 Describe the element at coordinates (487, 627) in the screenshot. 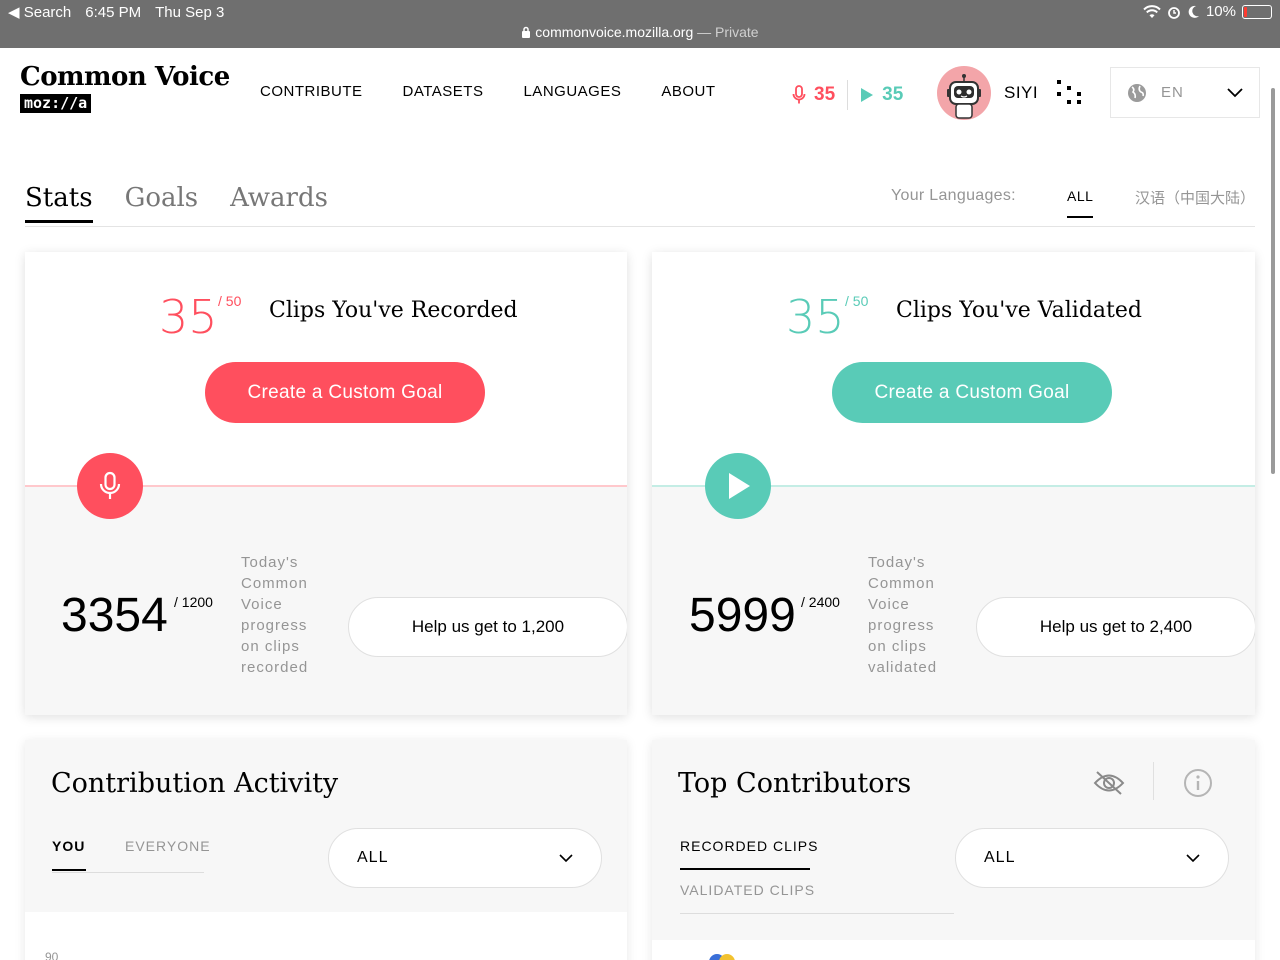

I see `help-button-recorded: Help us get to 1,200` at that location.